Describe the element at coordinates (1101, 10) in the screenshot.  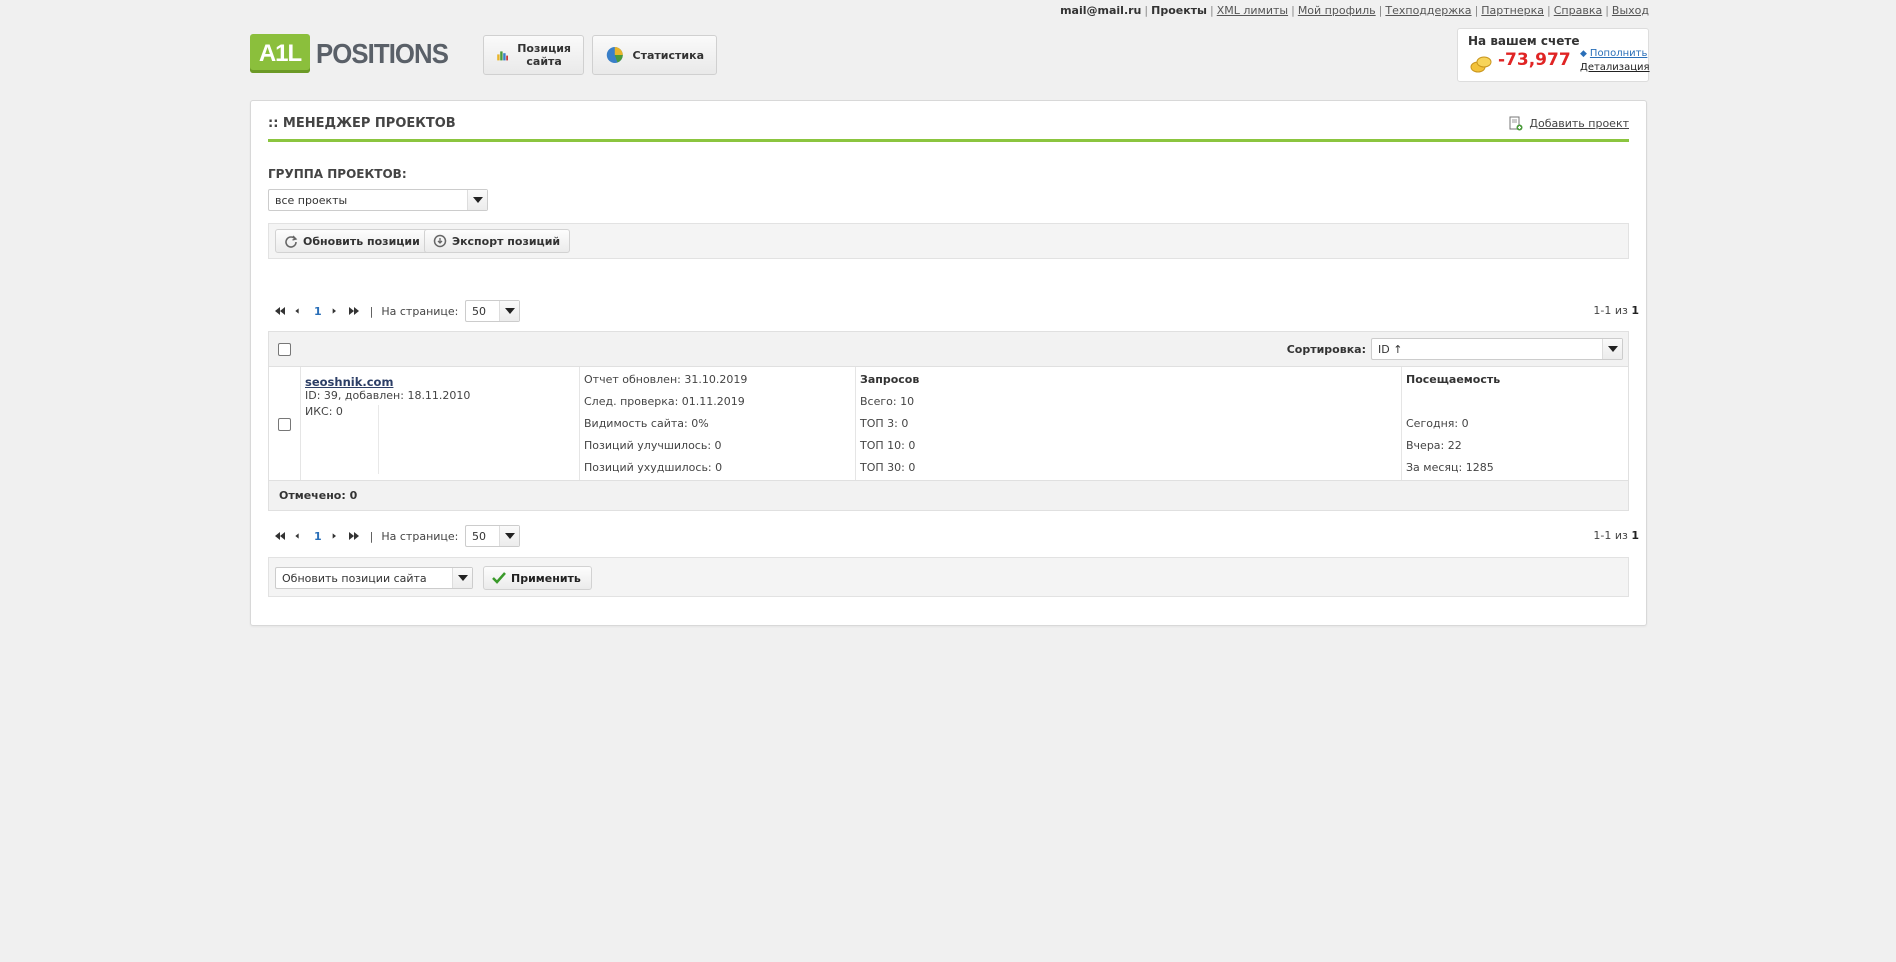
I see `user-email: mail@mail.ru` at that location.